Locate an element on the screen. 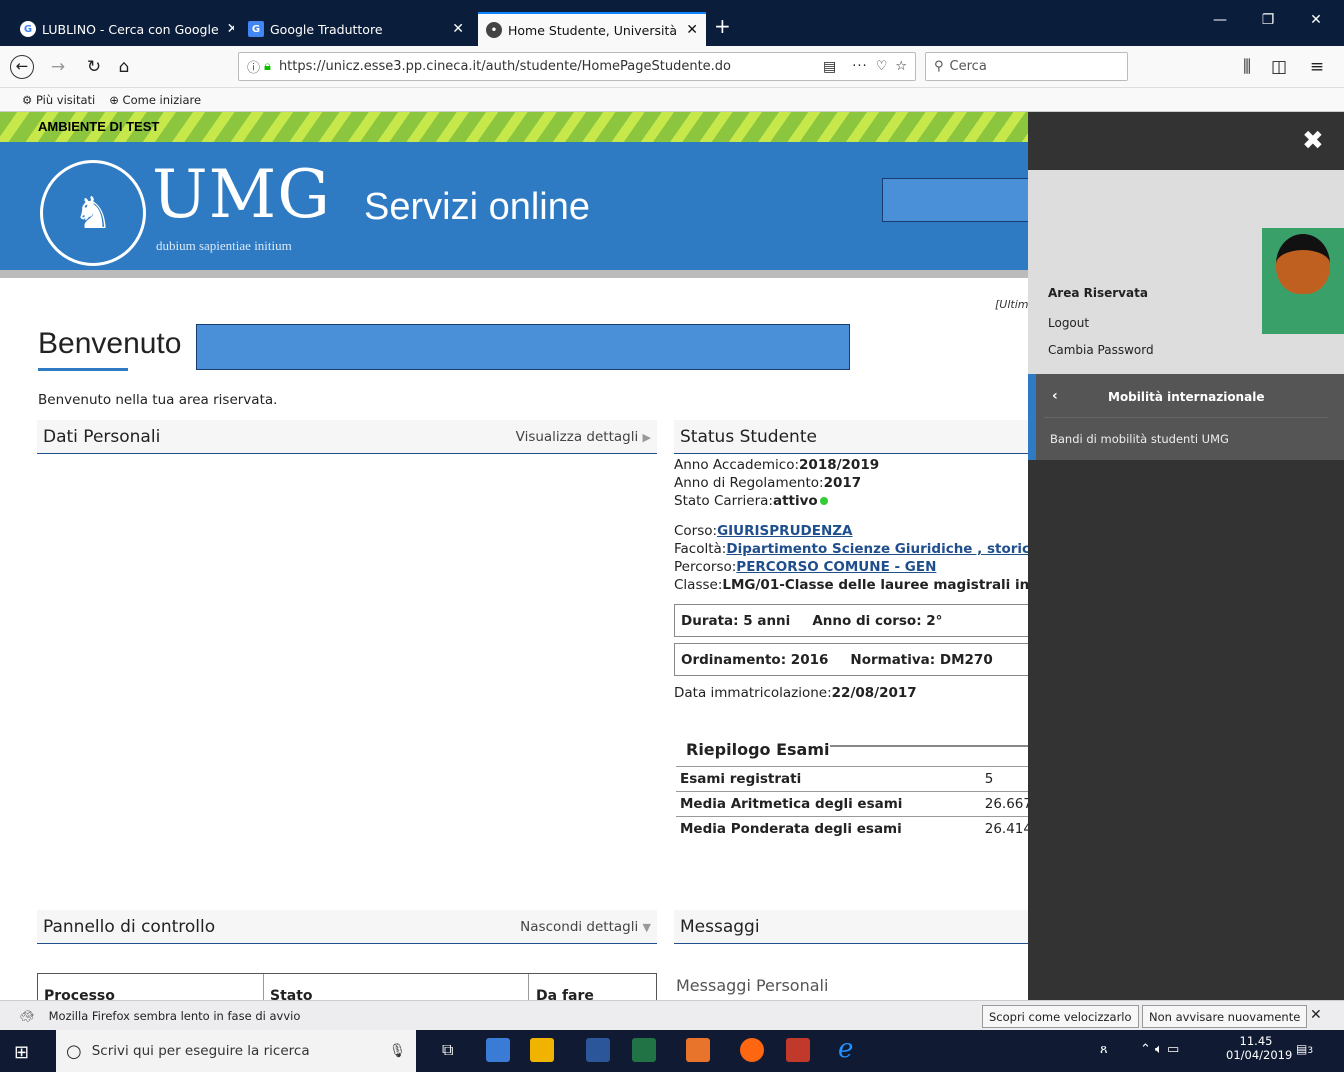 This screenshot has height=1072, width=1344. ordinamento-box: Ordinamento: 2016 Normativa: DM270 is located at coordinates (854, 659).